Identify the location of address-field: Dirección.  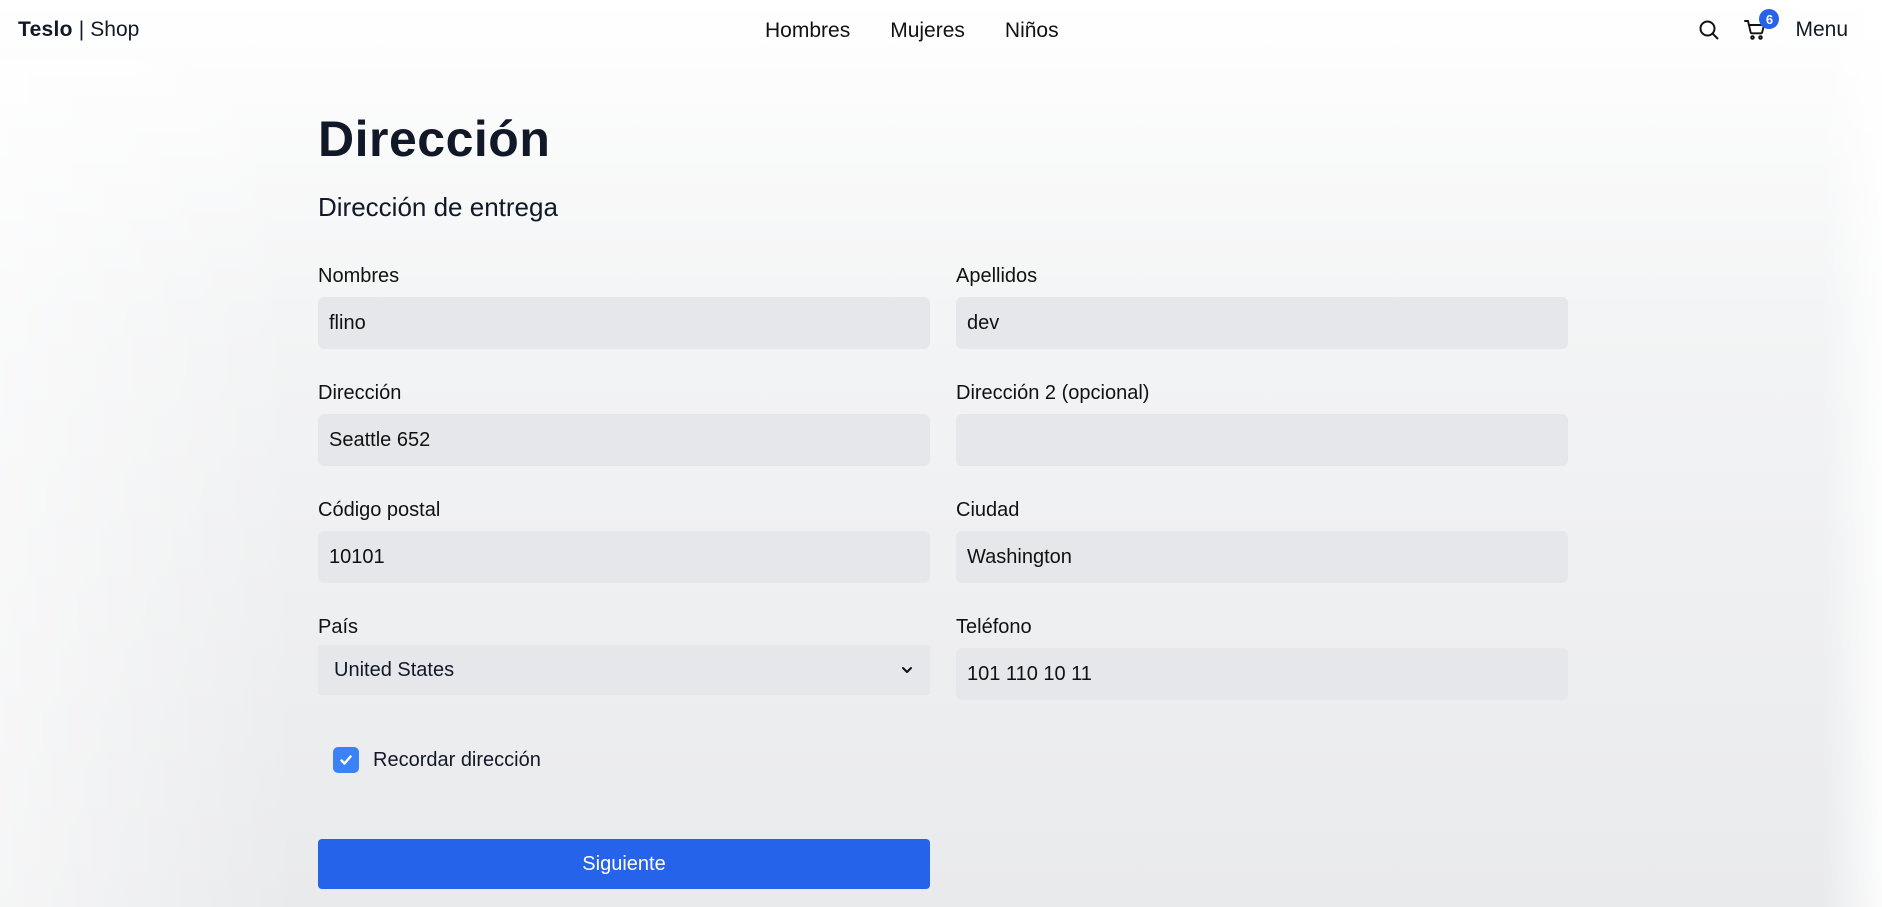
(624, 424).